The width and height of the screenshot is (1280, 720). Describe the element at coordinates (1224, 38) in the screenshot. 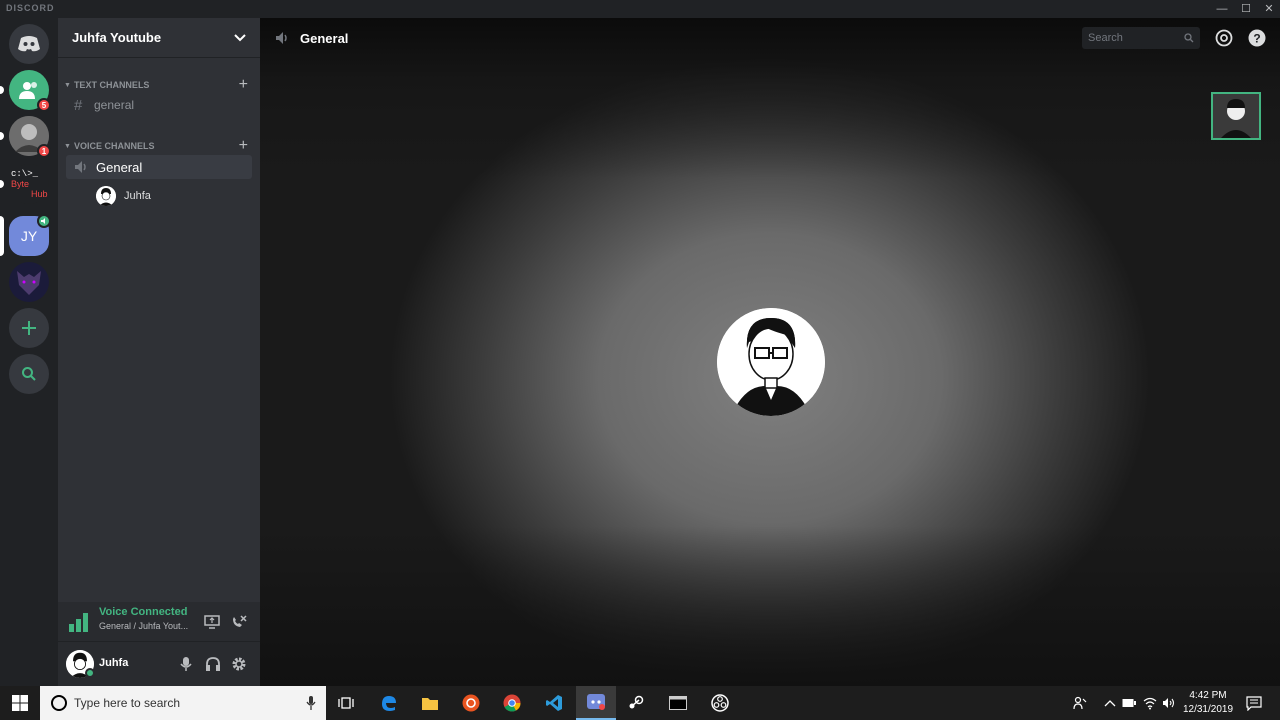

I see `mentions-icon` at that location.